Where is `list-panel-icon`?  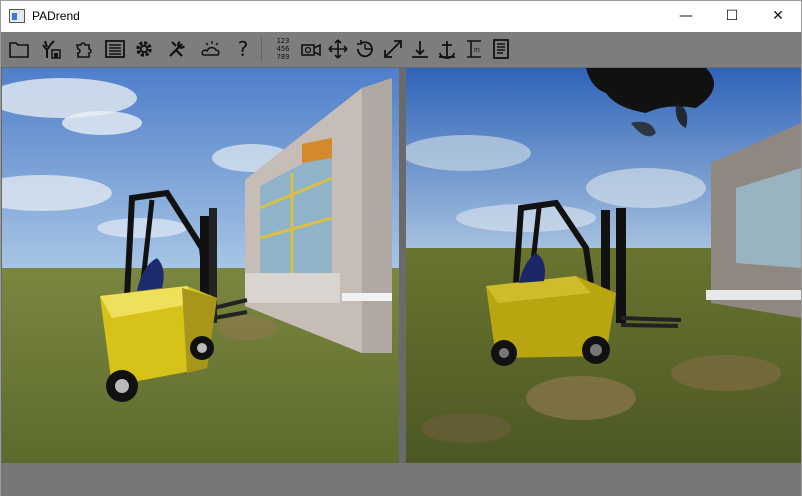
list-panel-icon is located at coordinates (115, 49).